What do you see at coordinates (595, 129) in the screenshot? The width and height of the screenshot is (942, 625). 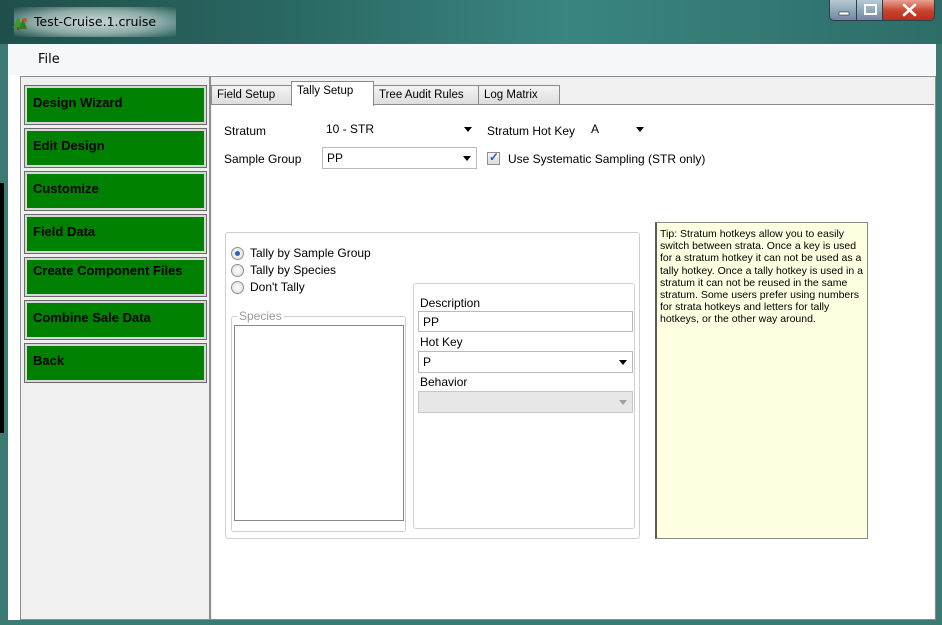 I see `stratum-hotkey-value: A` at bounding box center [595, 129].